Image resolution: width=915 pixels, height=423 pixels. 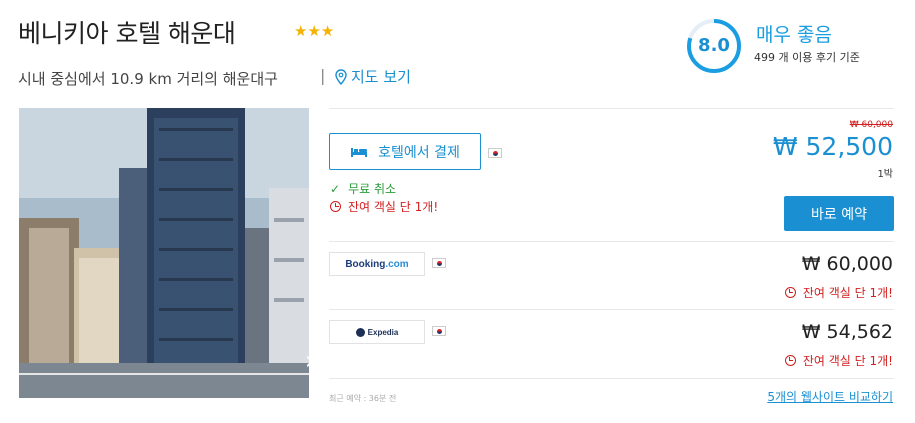 I want to click on star-rating: ★★★, so click(x=314, y=31).